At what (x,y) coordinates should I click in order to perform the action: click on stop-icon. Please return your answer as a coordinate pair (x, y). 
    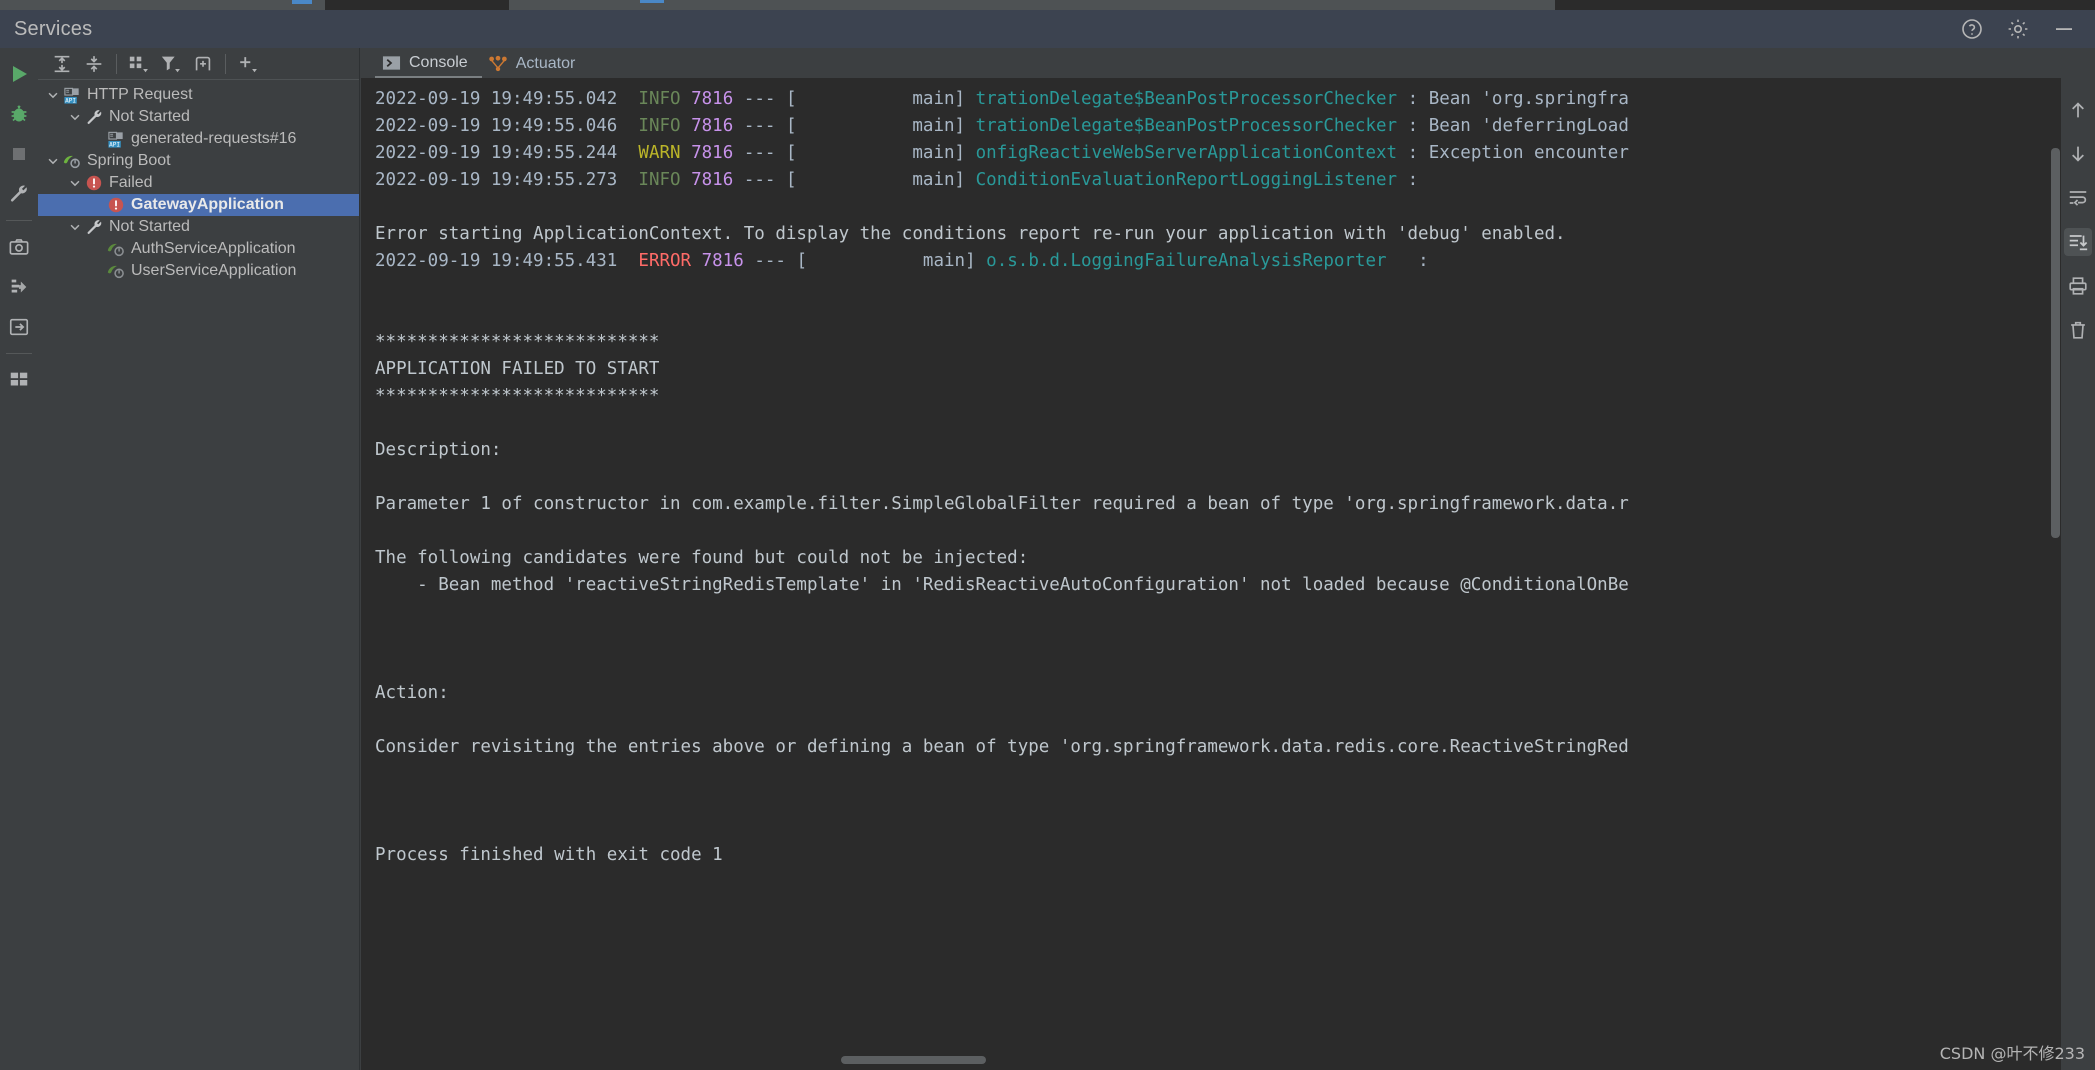
    Looking at the image, I should click on (19, 154).